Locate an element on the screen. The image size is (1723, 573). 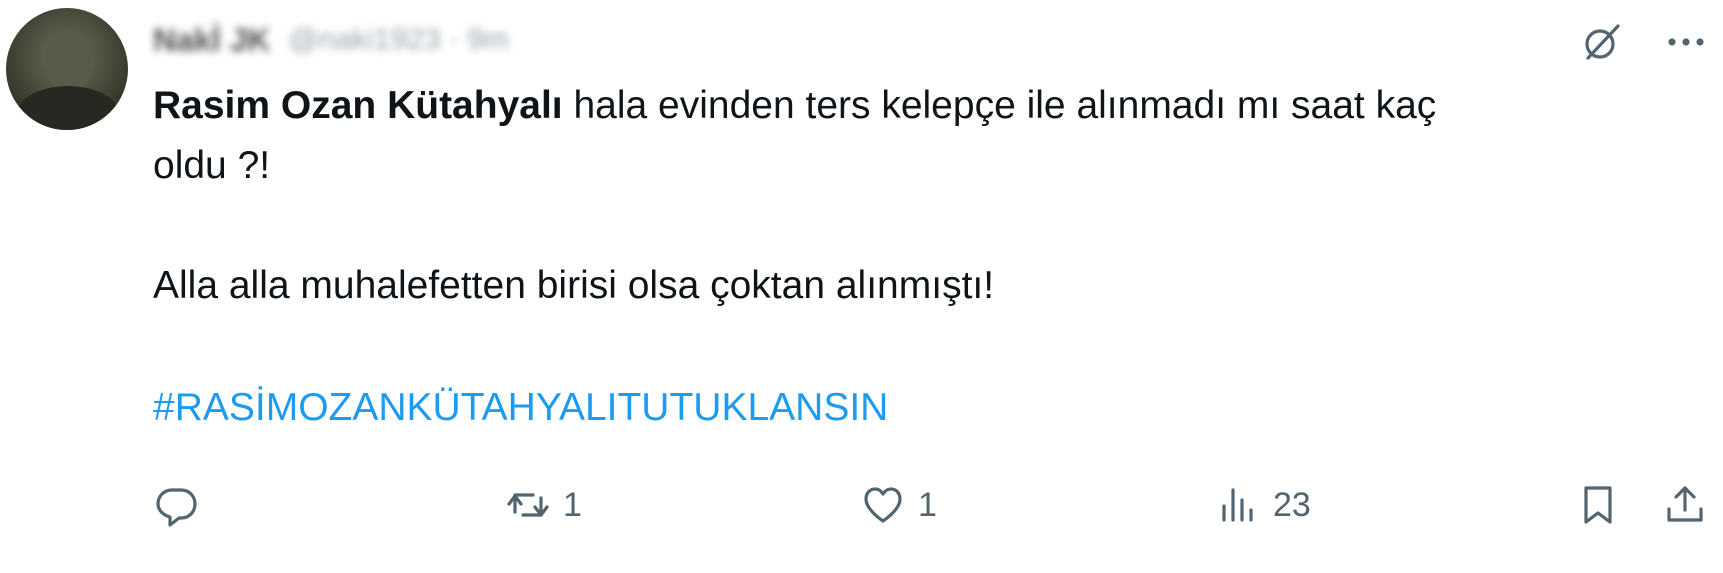
author-handle: @naki1923 · 9m is located at coordinates (398, 40).